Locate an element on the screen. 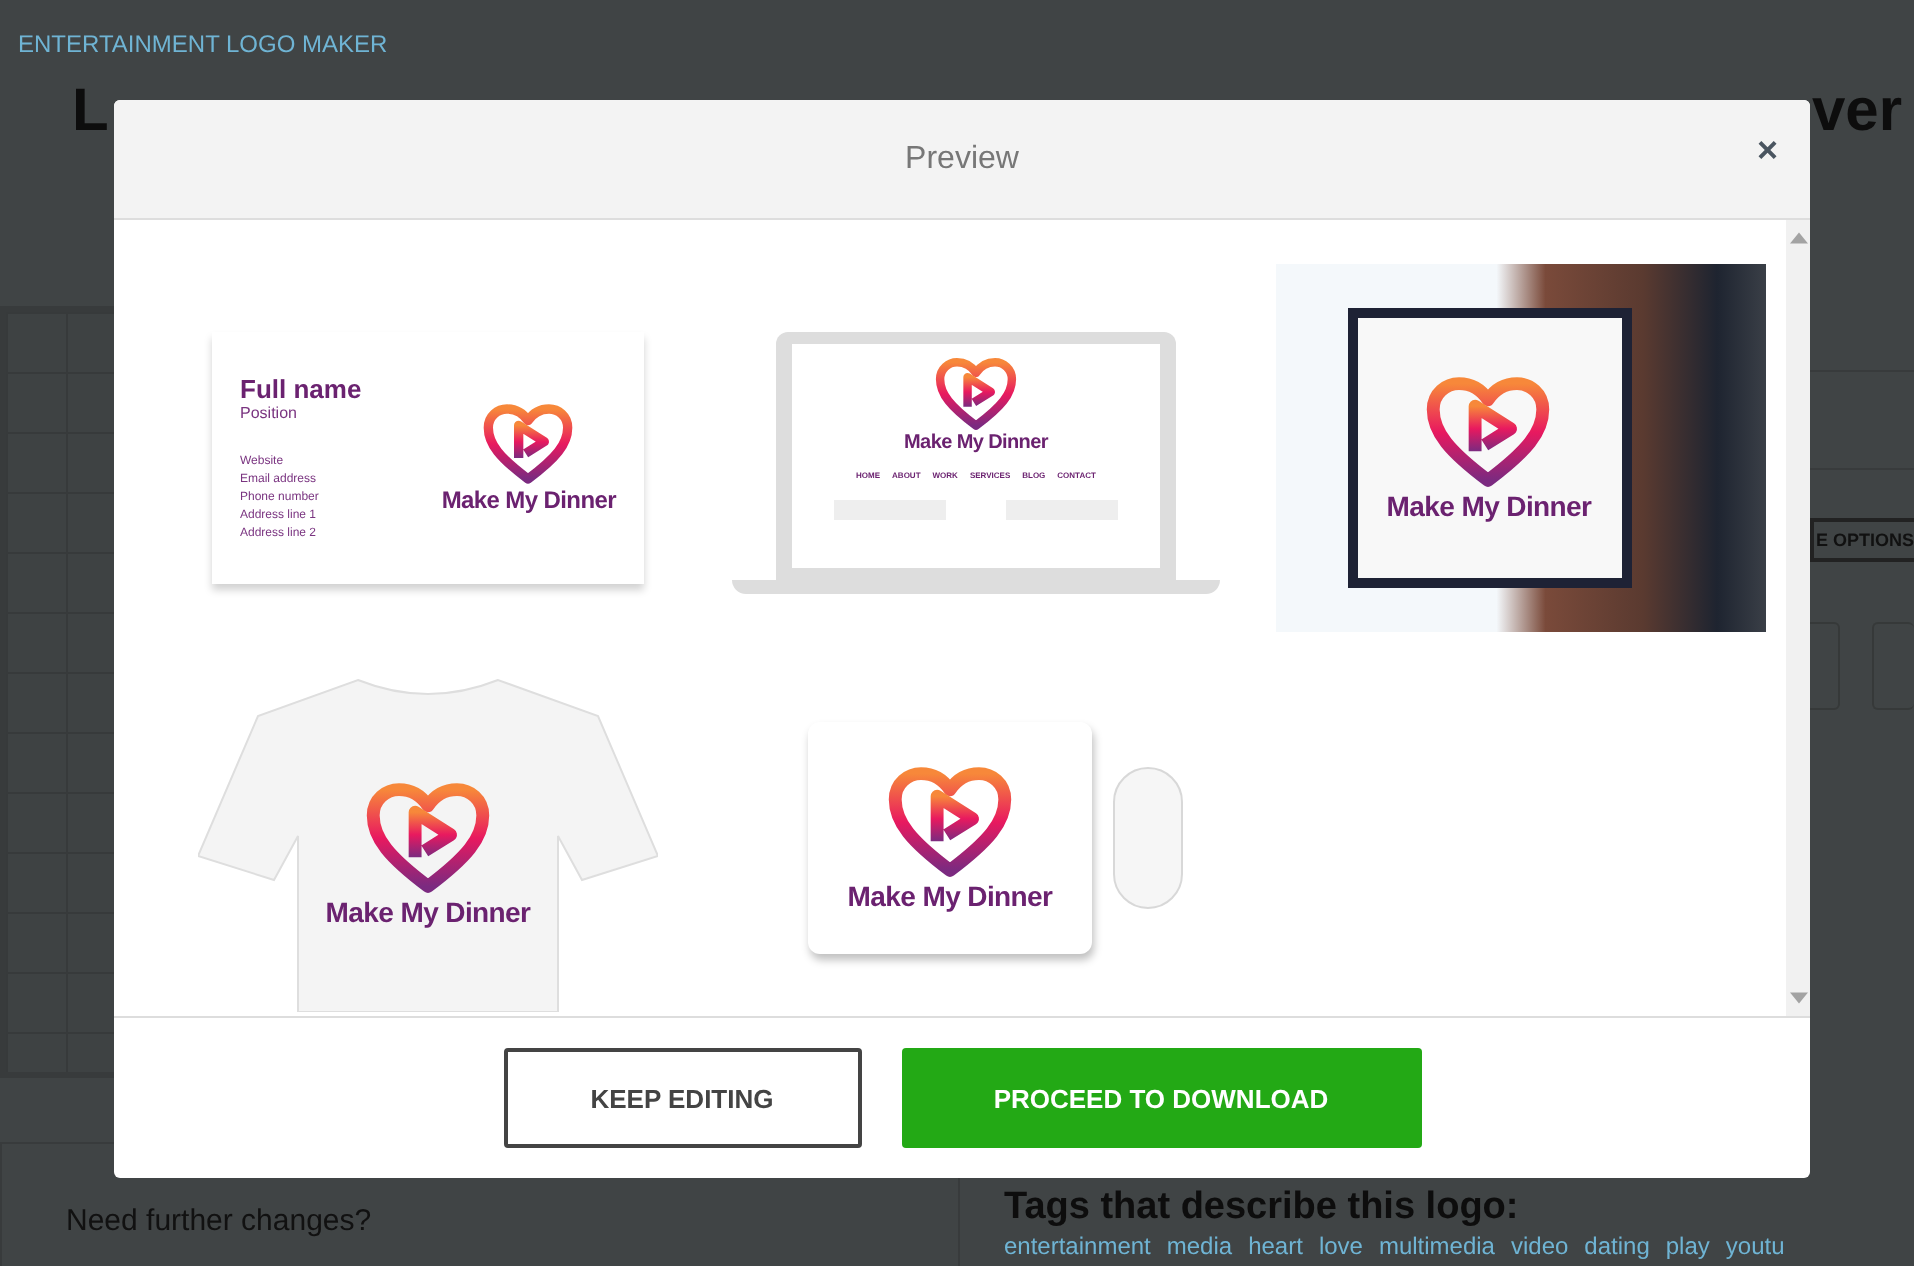  mouse-drawing is located at coordinates (1148, 838).